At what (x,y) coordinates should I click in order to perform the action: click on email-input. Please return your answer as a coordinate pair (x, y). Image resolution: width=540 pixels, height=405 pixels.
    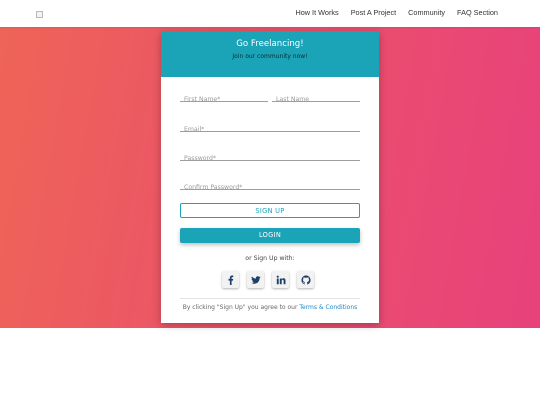
    Looking at the image, I should click on (270, 127).